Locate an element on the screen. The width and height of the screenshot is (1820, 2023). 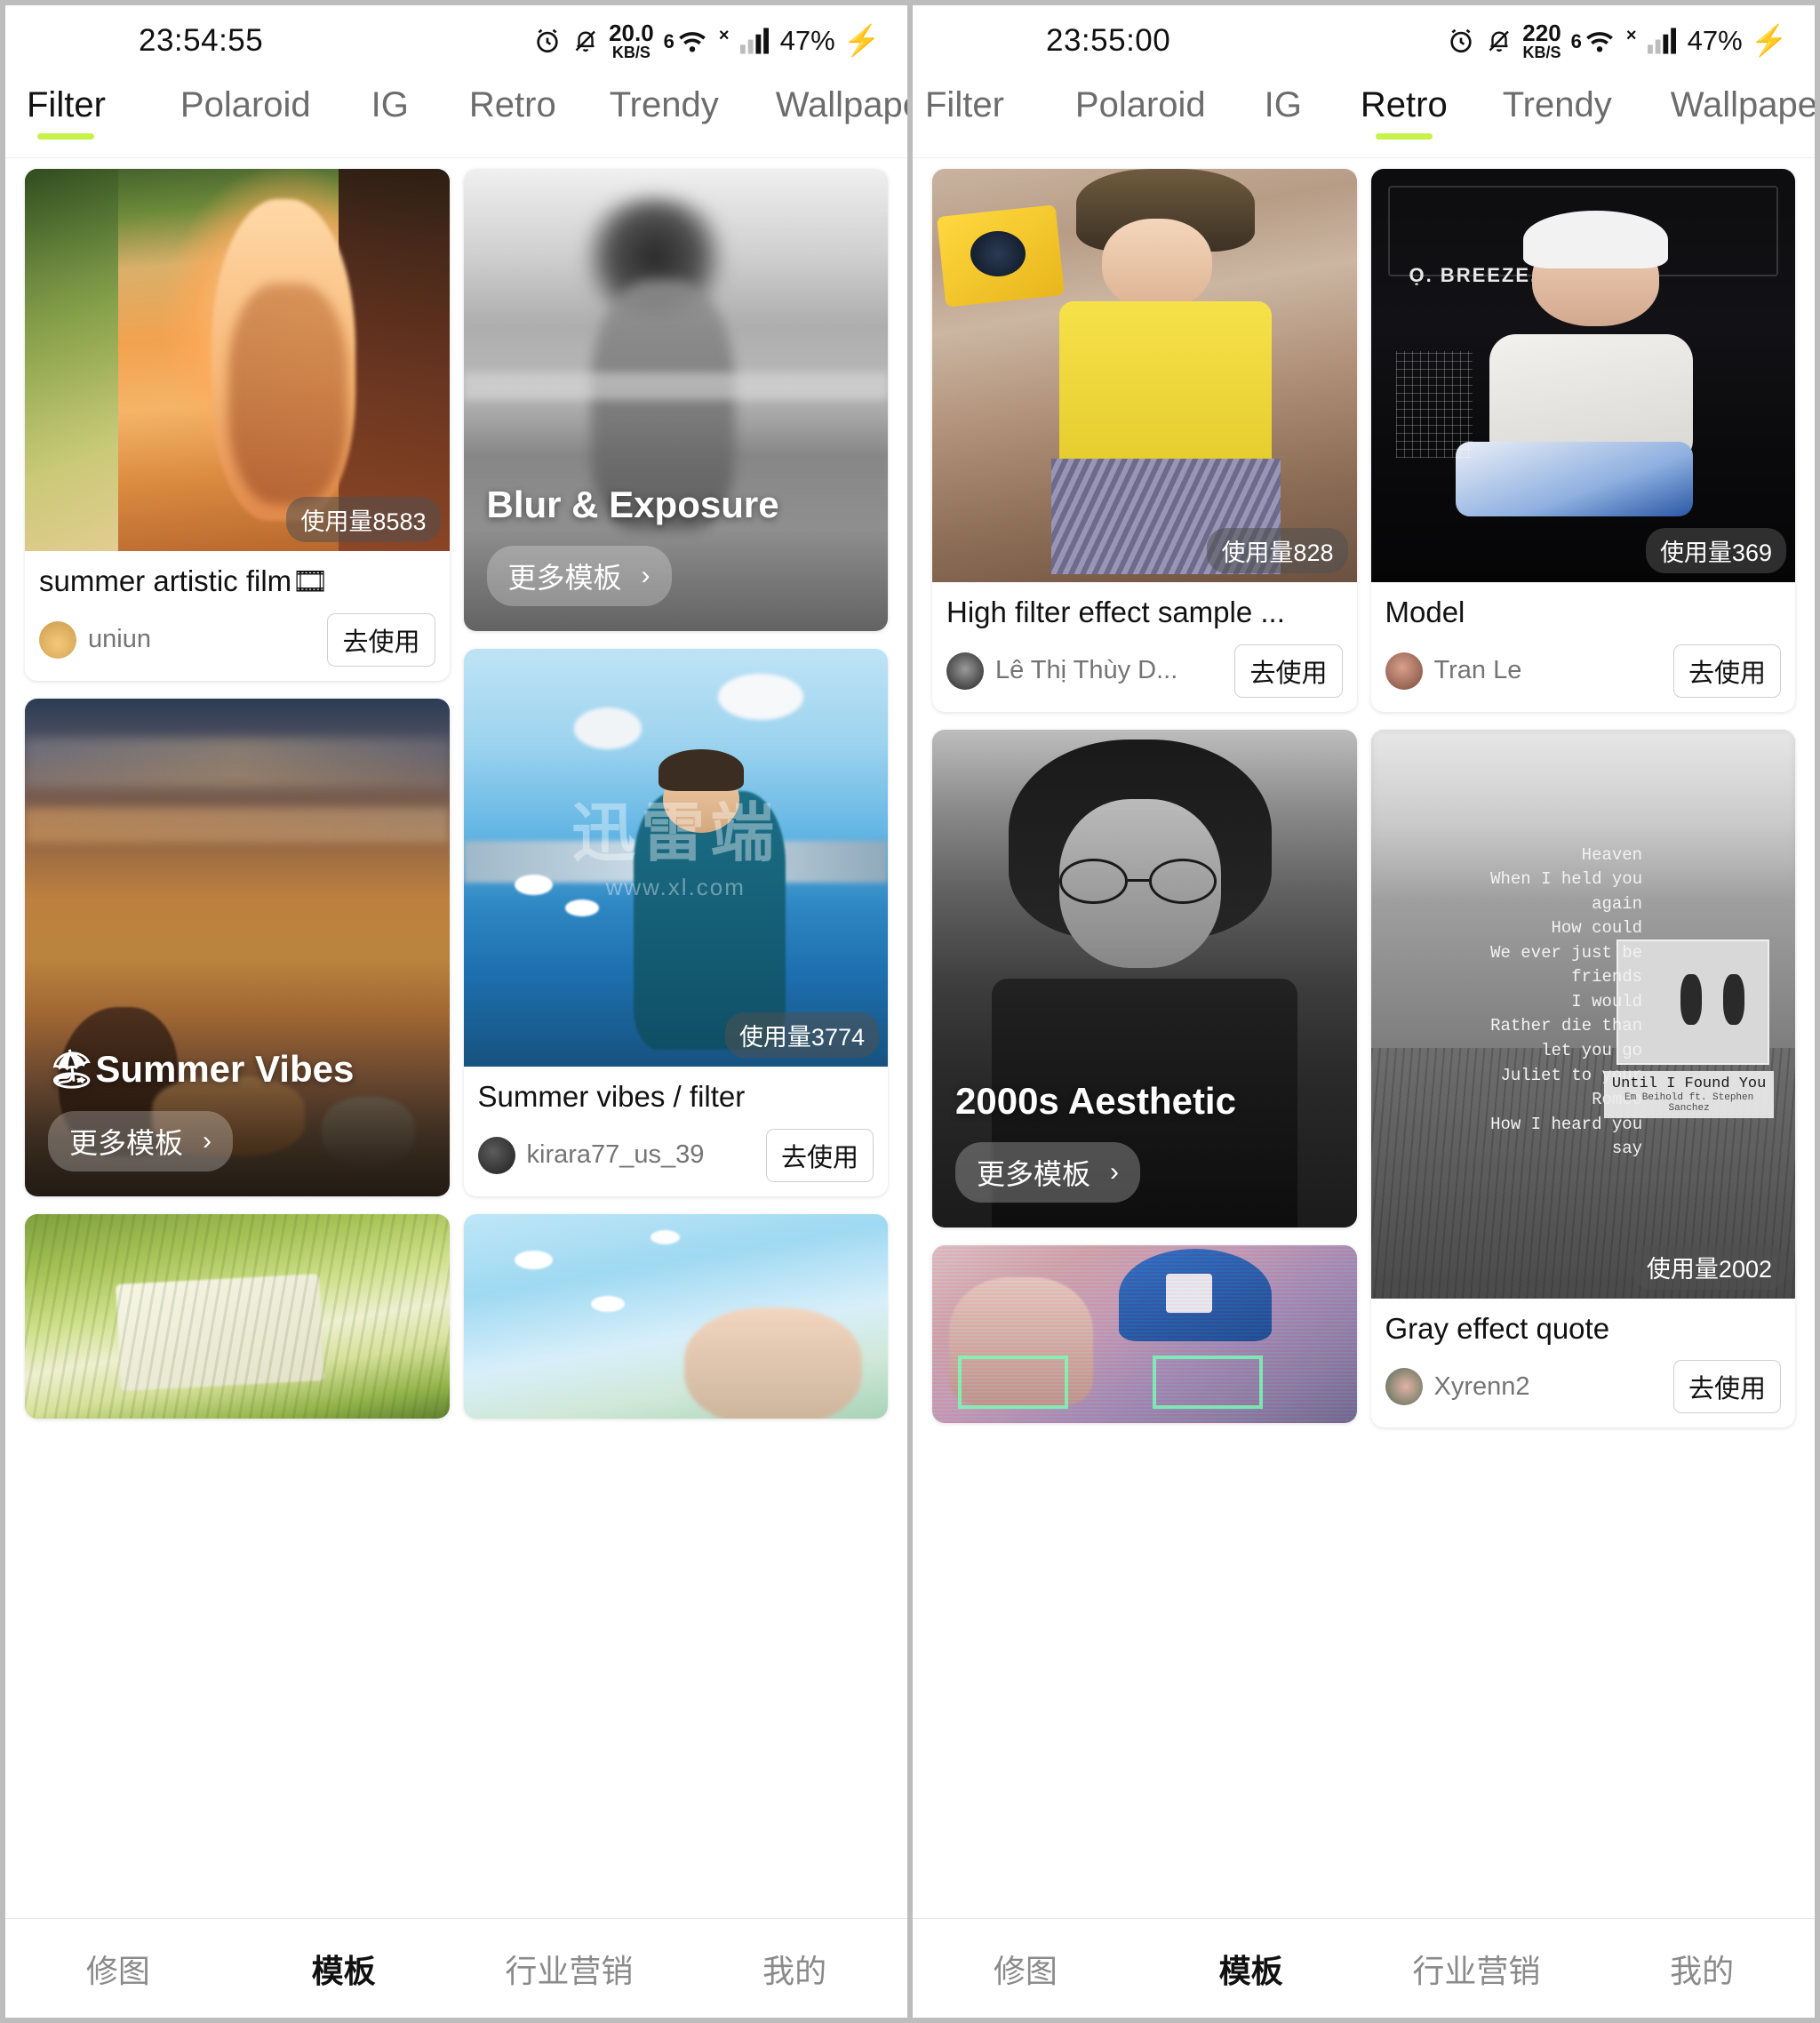
template-card: Ọ. BREEZE. 使用量369 Model Tran Le 去使用 is located at coordinates (1583, 440).